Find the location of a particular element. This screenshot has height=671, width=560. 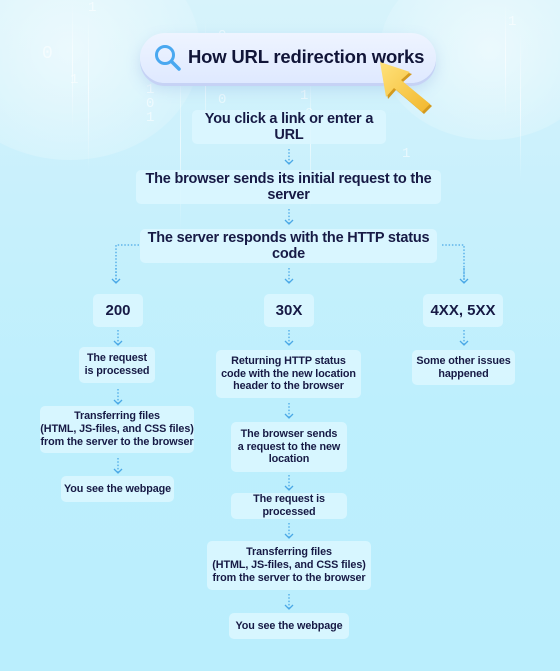

branch-4xx-step-issues: Some other issues happened is located at coordinates (463, 367).